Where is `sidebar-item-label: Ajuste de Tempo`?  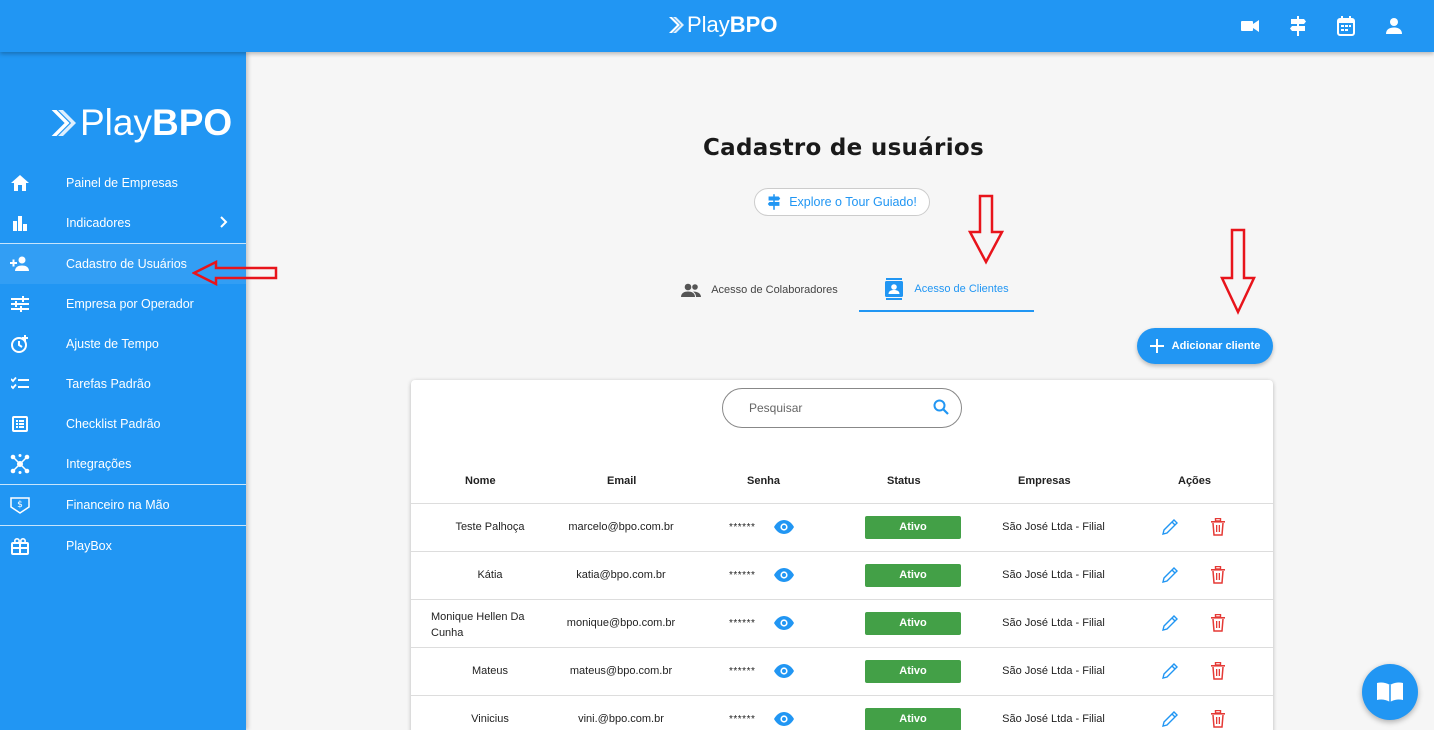
sidebar-item-label: Ajuste de Tempo is located at coordinates (112, 344).